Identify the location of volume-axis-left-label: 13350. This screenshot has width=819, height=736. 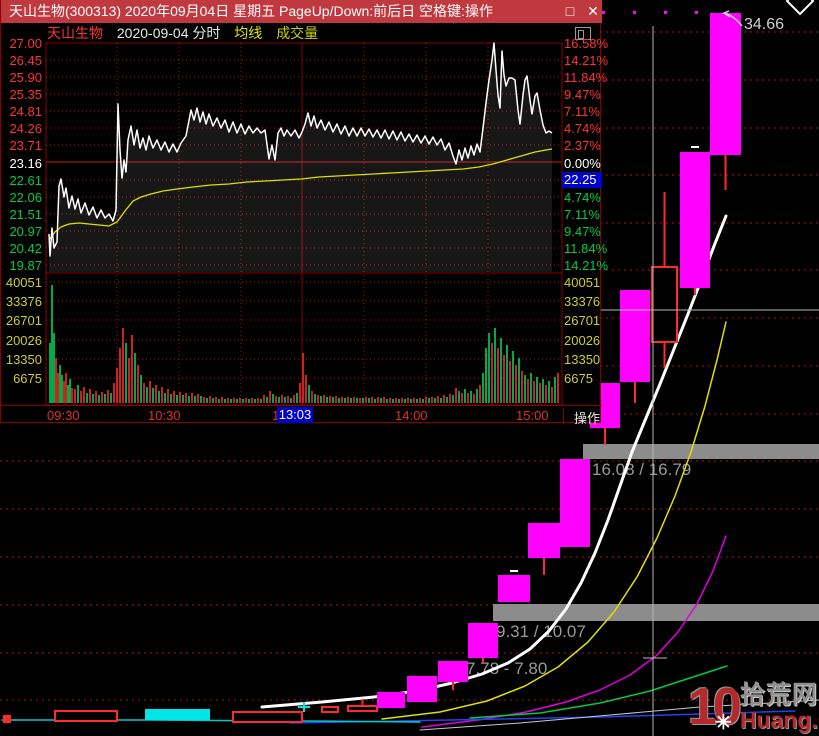
(23, 359).